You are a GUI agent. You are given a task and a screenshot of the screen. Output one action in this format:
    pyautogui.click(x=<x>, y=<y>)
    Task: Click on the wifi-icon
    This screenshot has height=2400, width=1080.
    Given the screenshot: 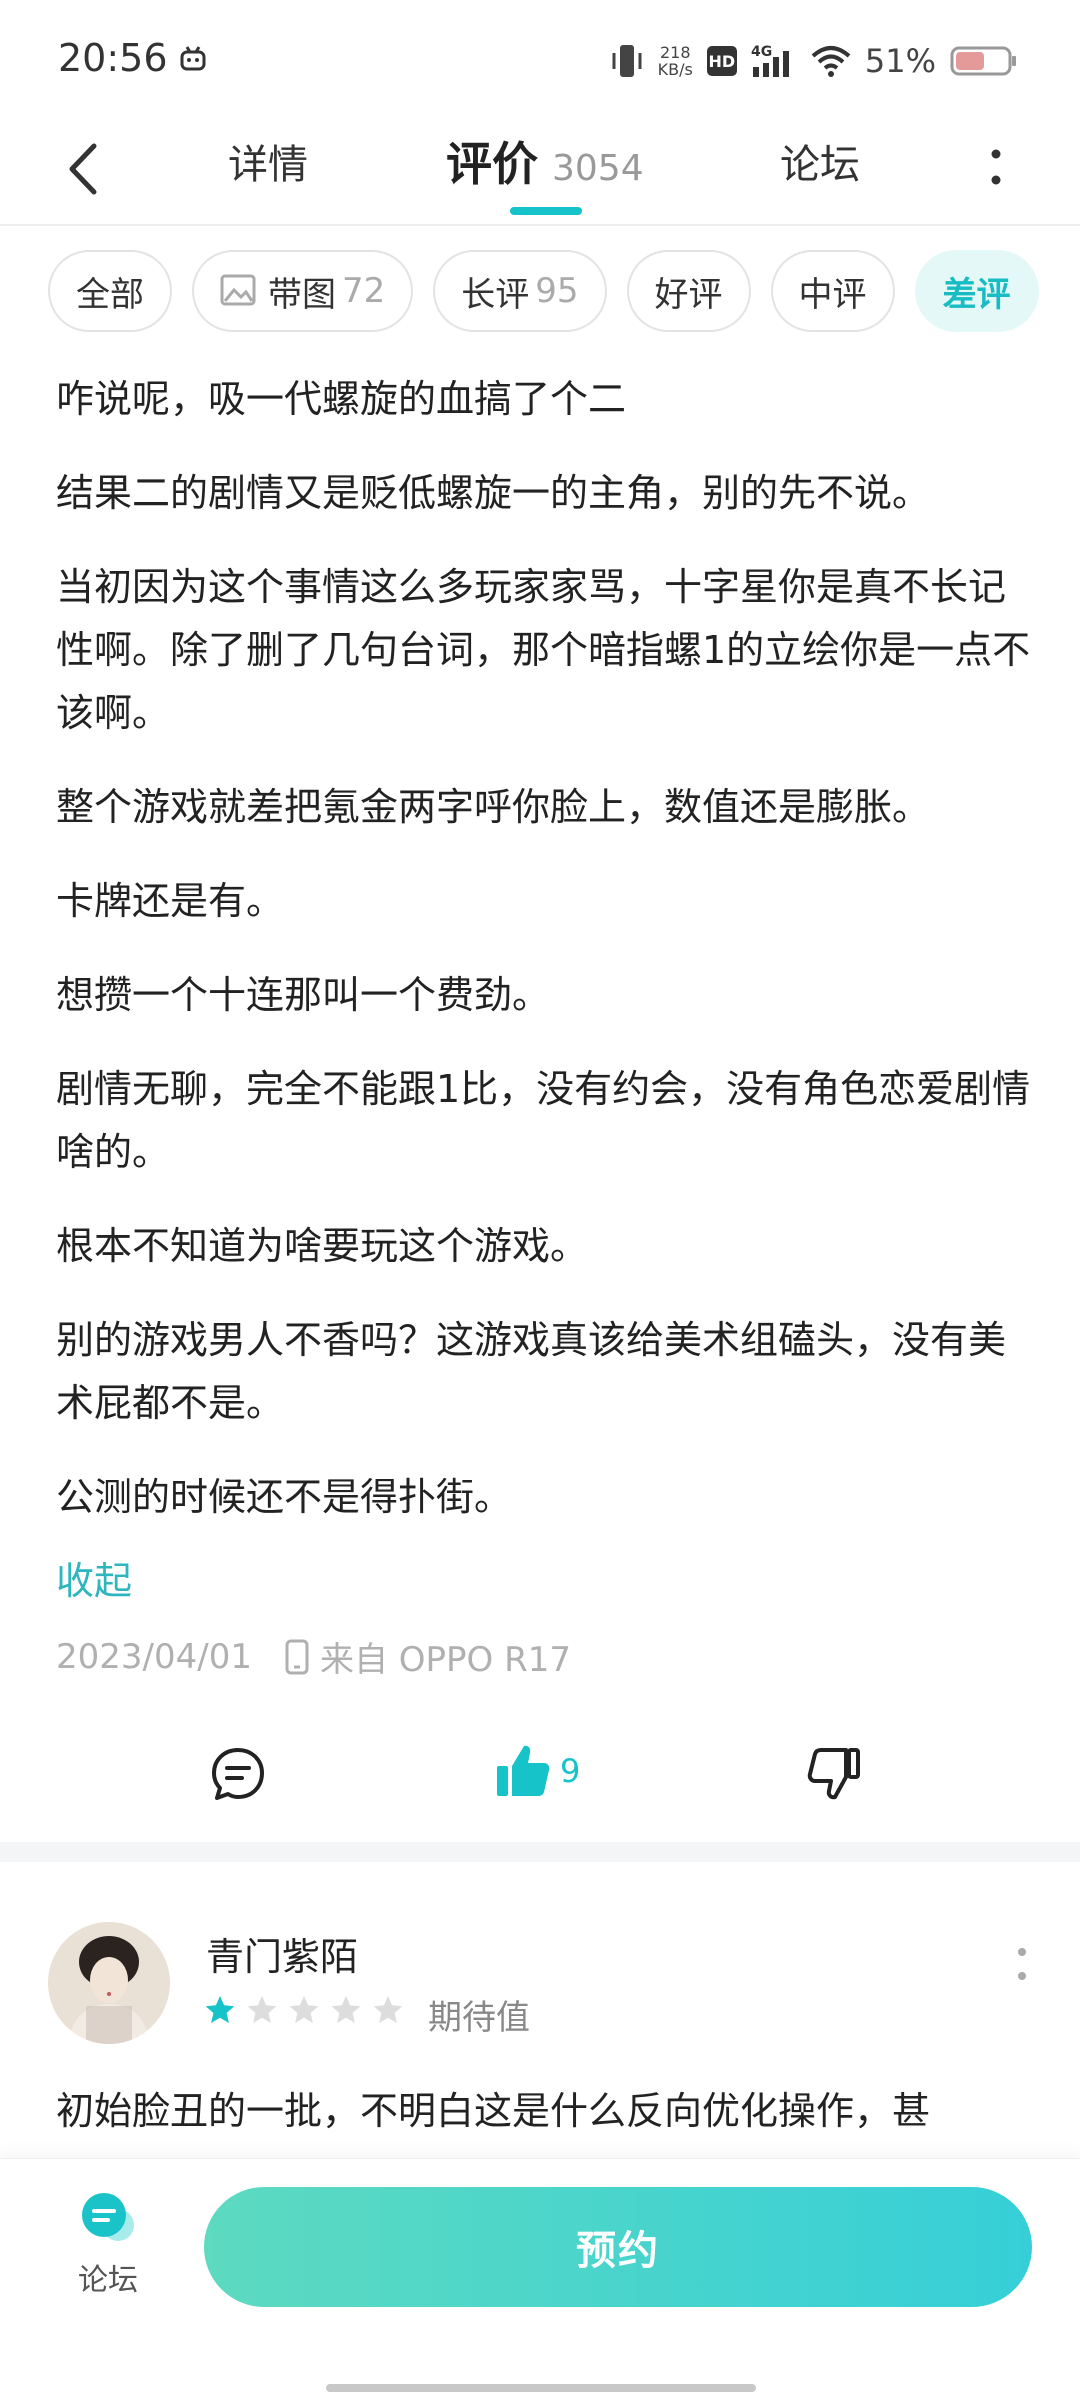 What is the action you would take?
    pyautogui.click(x=831, y=61)
    